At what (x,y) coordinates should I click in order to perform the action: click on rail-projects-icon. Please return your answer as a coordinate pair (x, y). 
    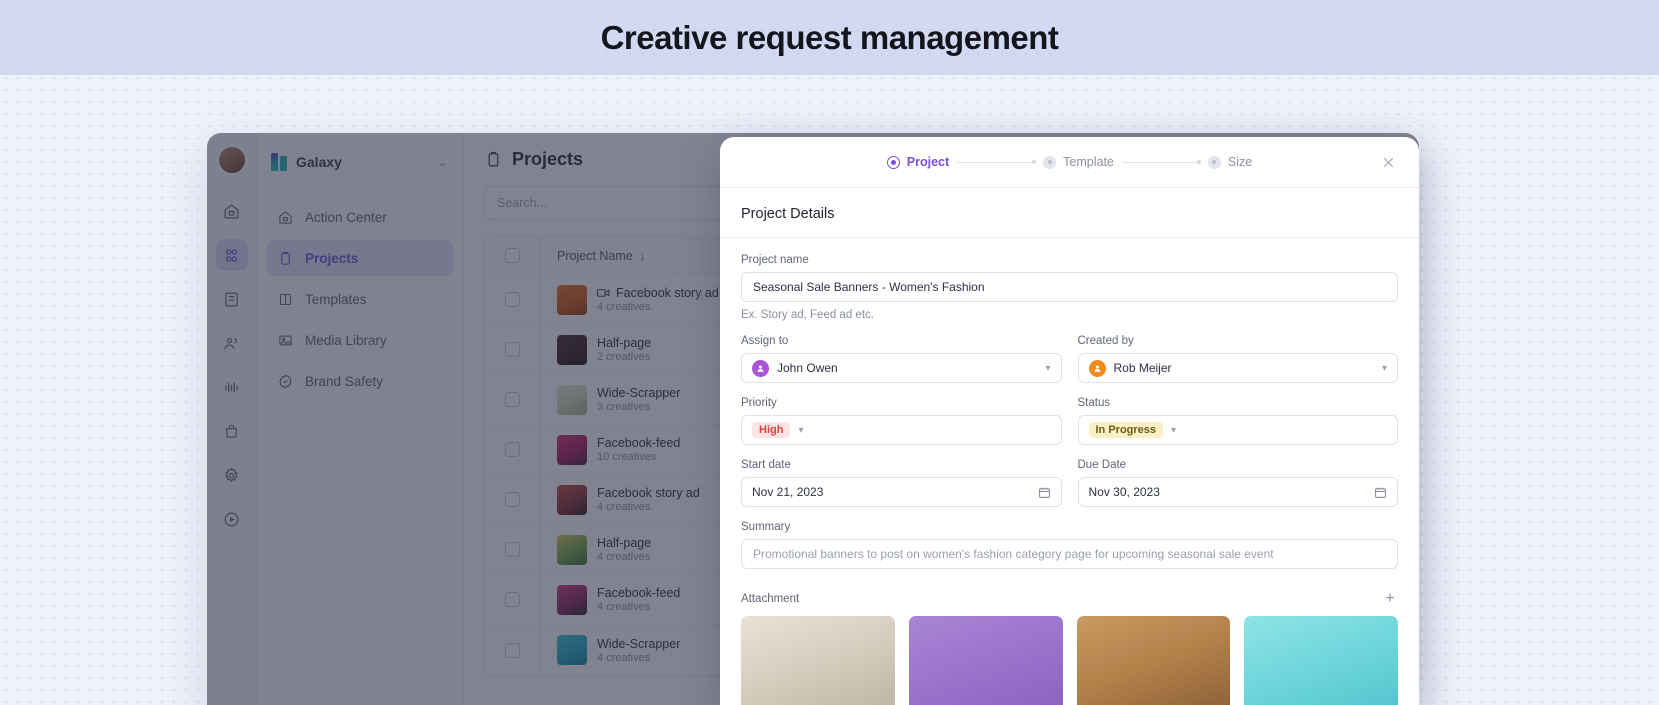
    Looking at the image, I should click on (231, 255).